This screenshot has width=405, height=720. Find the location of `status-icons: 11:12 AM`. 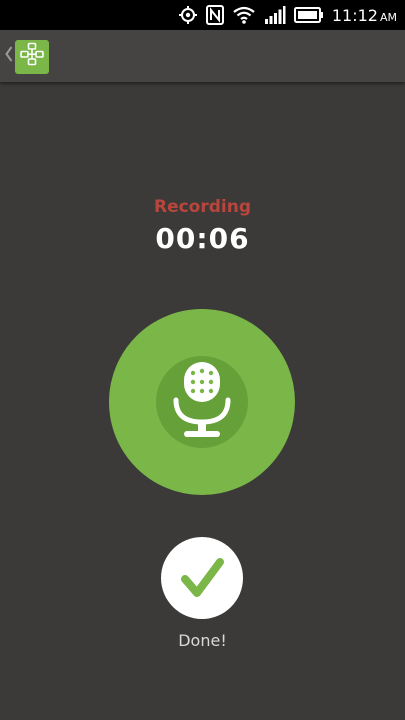

status-icons: 11:12 AM is located at coordinates (287, 15).